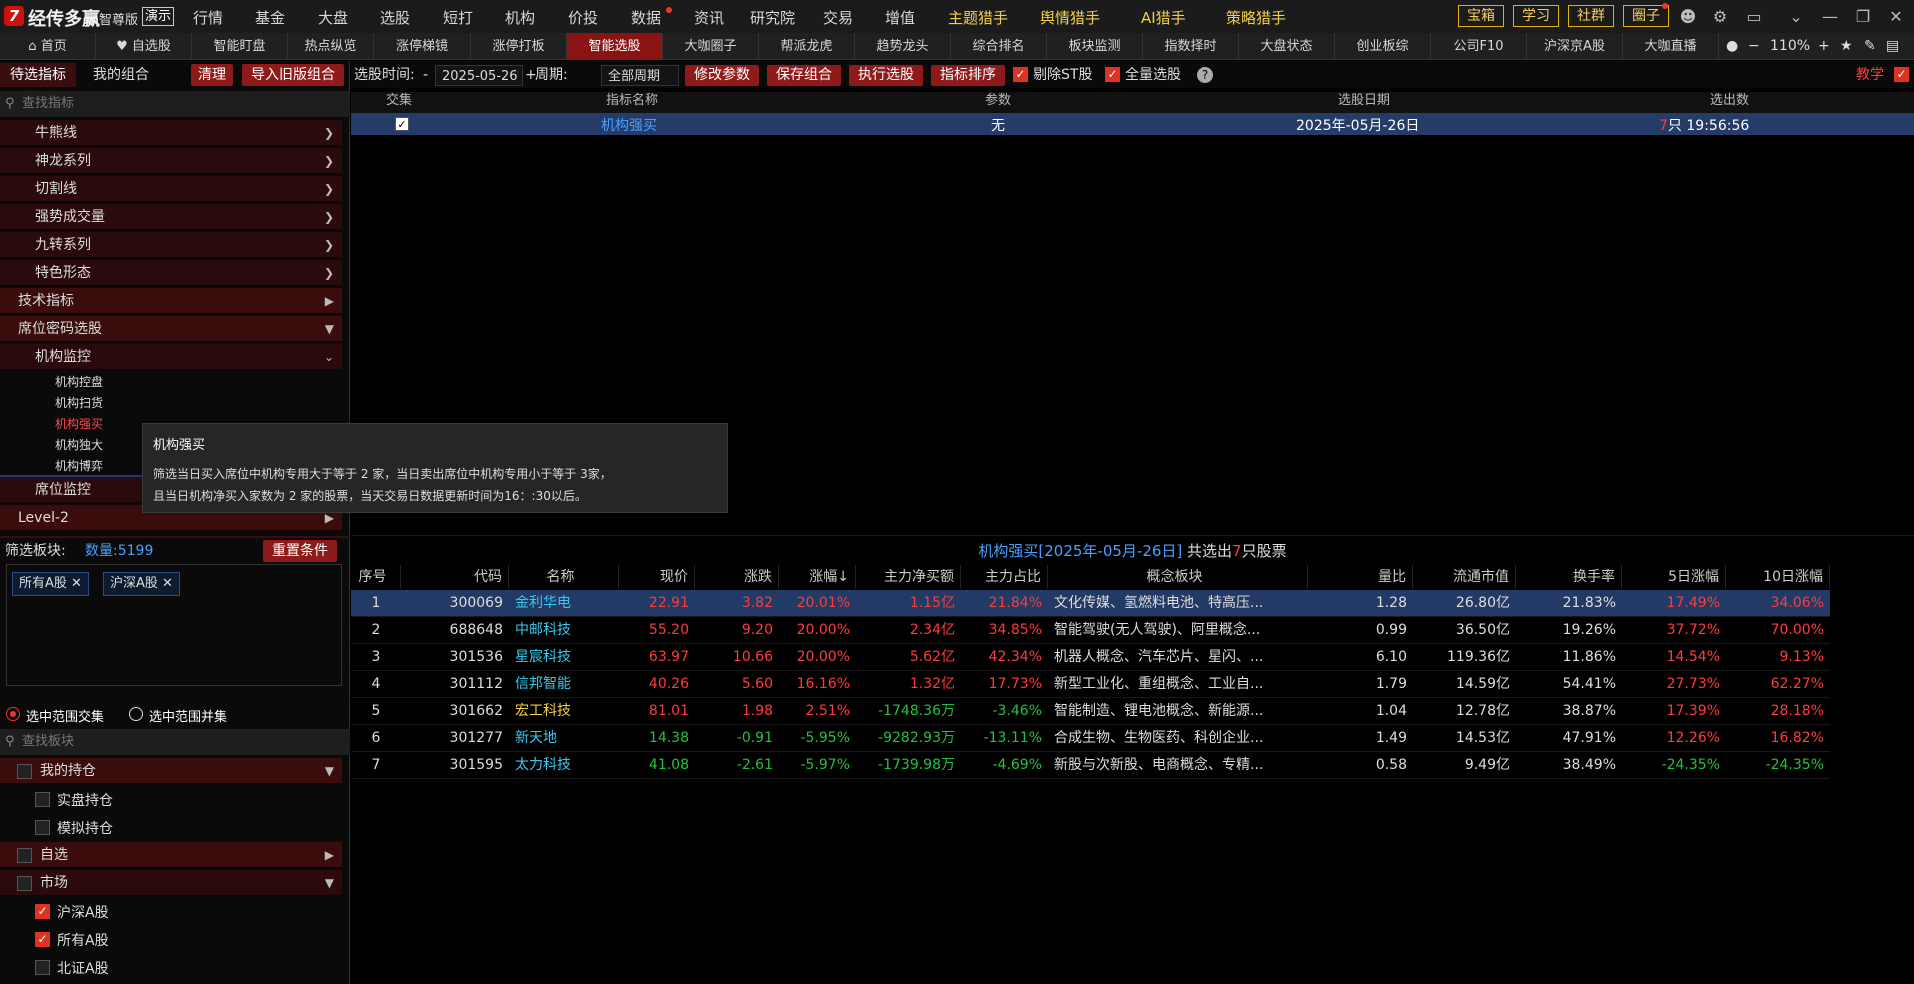 The height and width of the screenshot is (984, 1914). I want to click on group-watchlist: 自选 ▶, so click(171, 855).